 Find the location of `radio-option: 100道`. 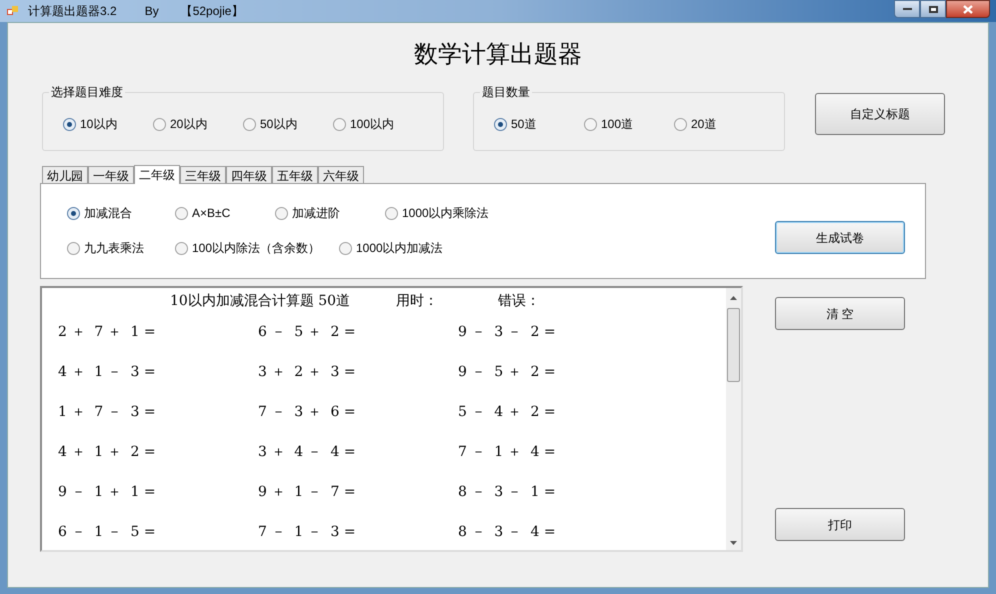

radio-option: 100道 is located at coordinates (629, 124).